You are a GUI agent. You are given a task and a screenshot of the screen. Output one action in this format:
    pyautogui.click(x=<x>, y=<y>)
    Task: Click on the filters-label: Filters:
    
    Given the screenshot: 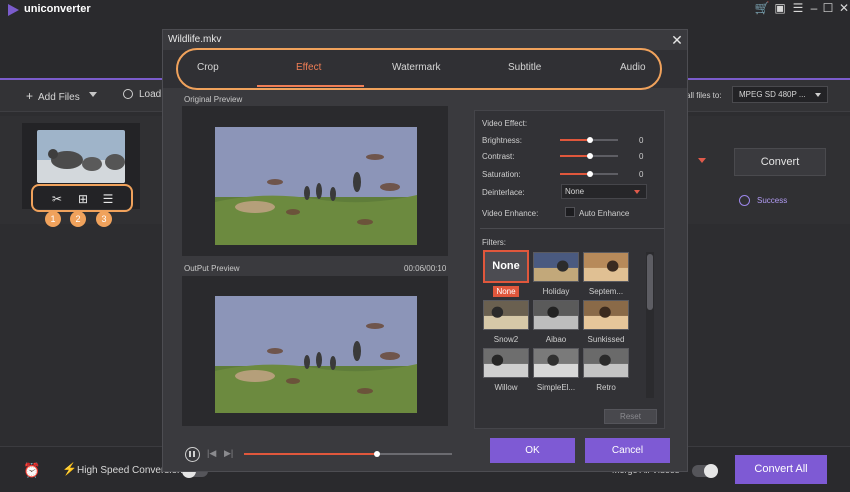 What is the action you would take?
    pyautogui.click(x=494, y=242)
    